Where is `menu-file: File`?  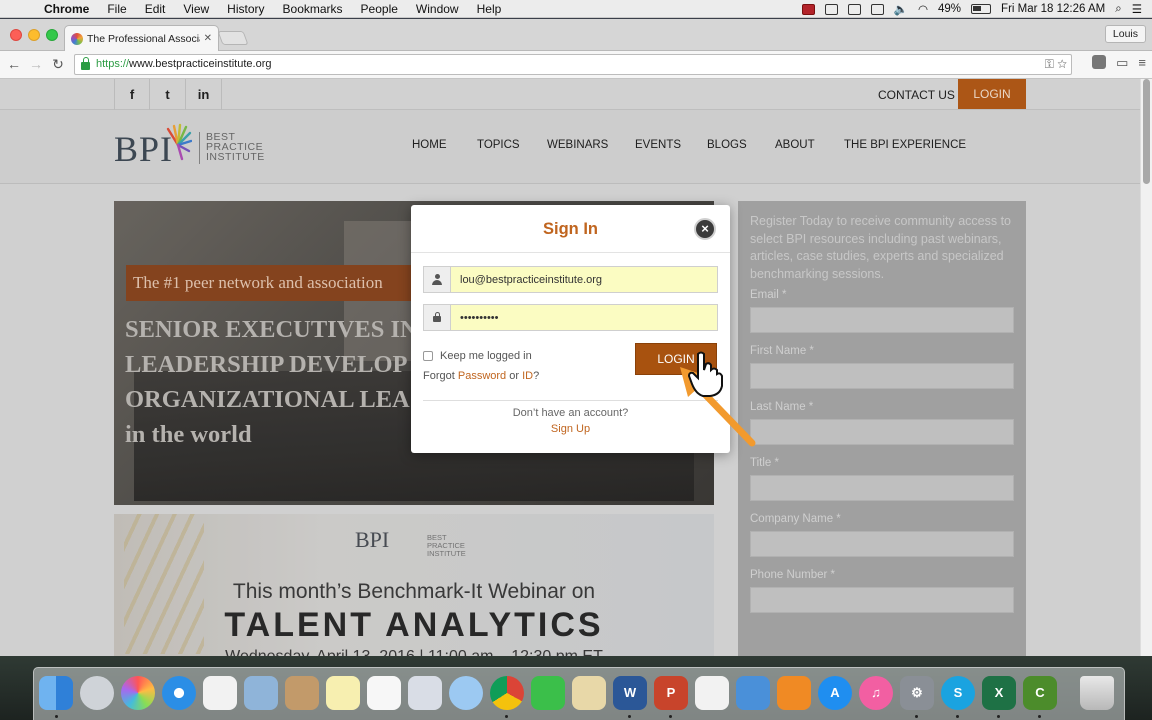
menu-file: File is located at coordinates (116, 9).